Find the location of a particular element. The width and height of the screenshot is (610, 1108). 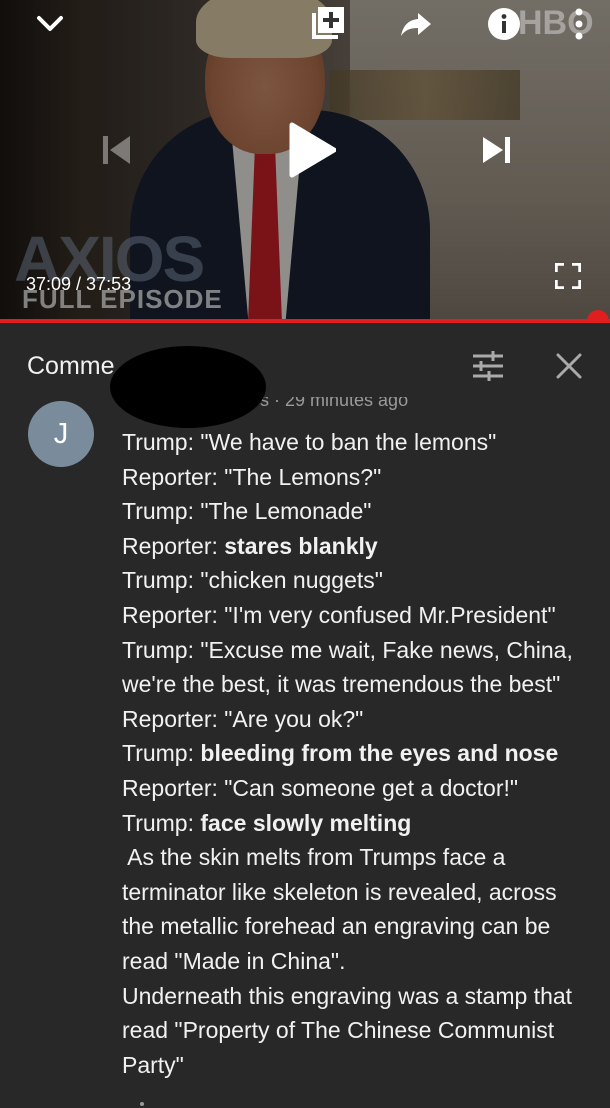

play-icon is located at coordinates (312, 150).